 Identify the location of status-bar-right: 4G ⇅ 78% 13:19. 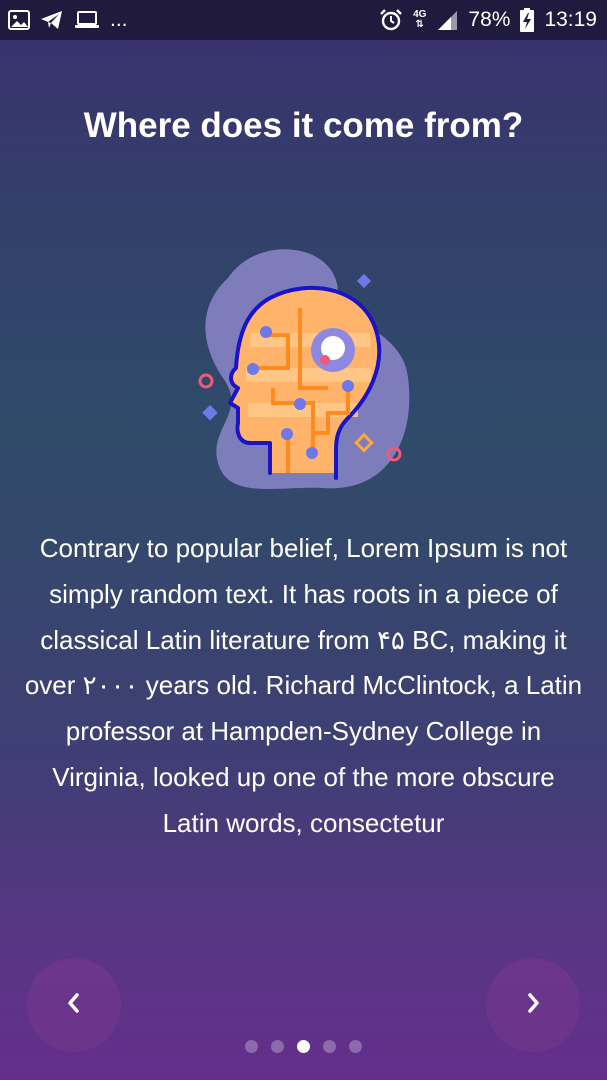
(488, 20).